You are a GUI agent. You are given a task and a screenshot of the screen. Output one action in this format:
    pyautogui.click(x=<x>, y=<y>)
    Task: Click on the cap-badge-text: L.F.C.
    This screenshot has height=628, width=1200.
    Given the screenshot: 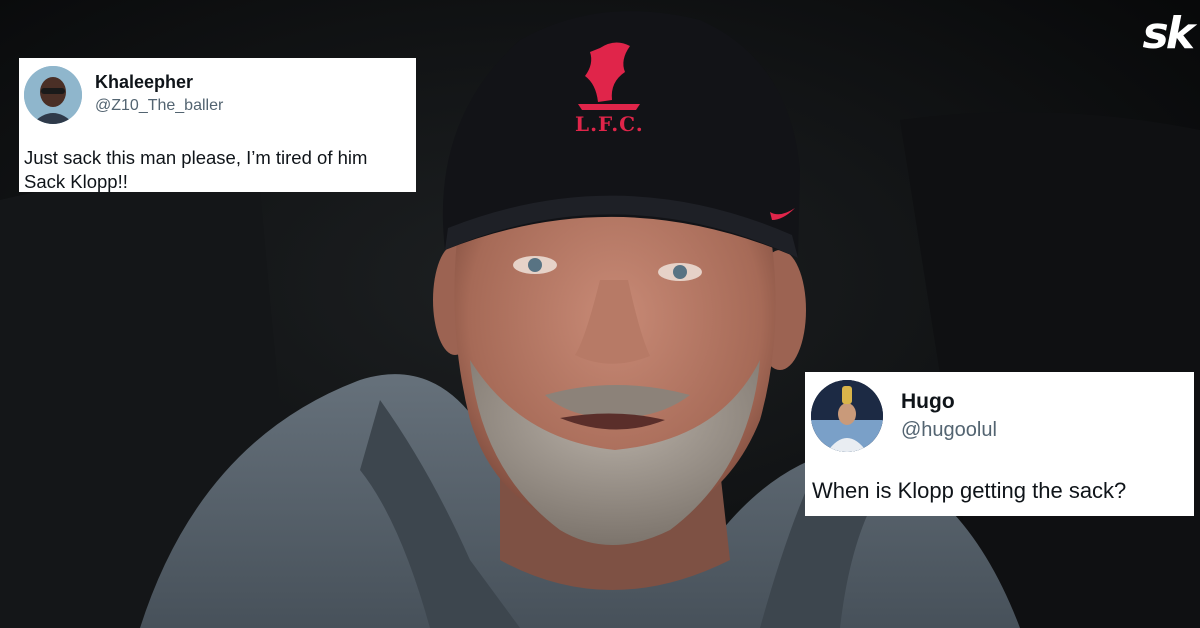 What is the action you would take?
    pyautogui.click(x=609, y=124)
    